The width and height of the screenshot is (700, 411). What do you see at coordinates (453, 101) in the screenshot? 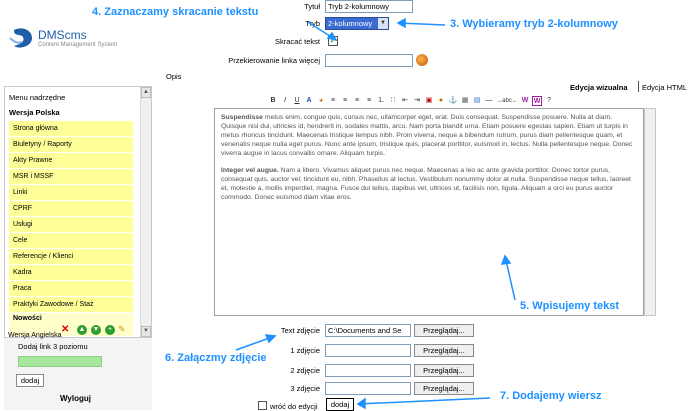
I see `anchor-icon: ⚓` at bounding box center [453, 101].